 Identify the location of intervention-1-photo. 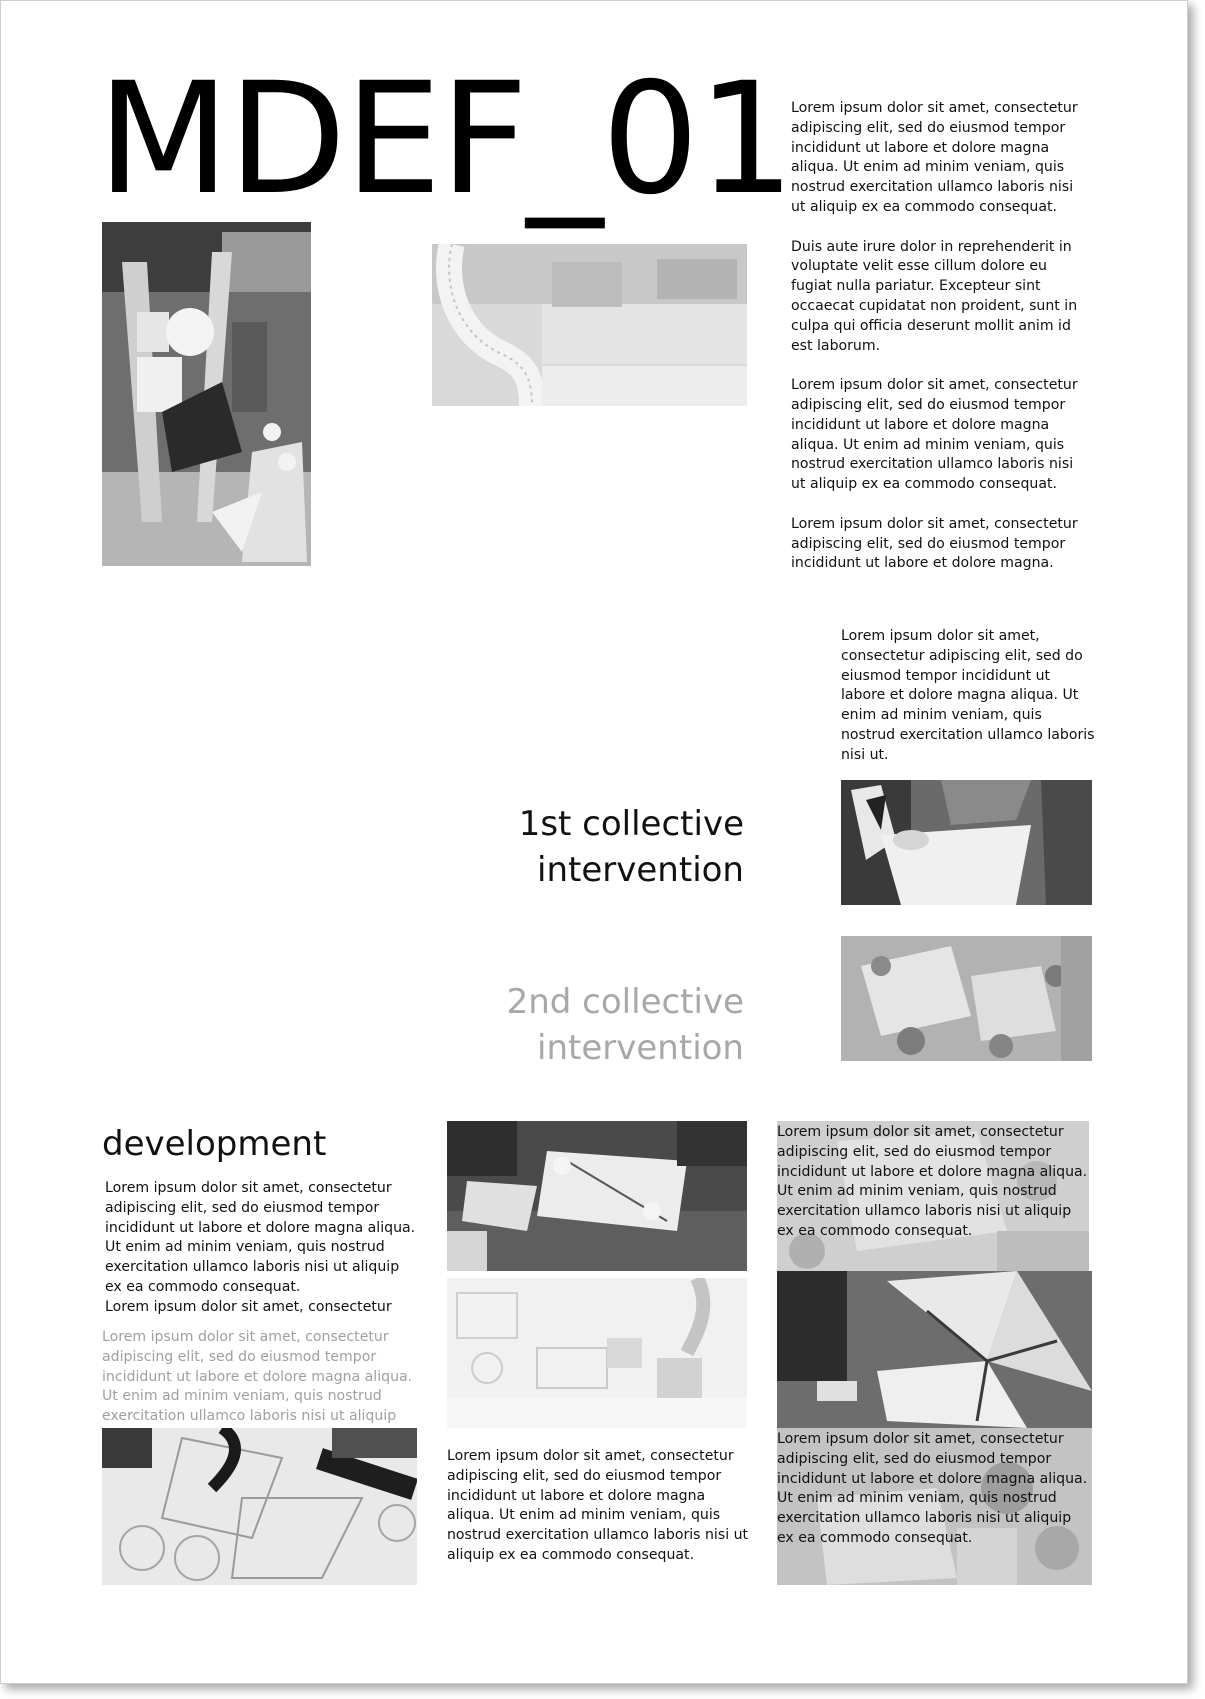
(966, 842).